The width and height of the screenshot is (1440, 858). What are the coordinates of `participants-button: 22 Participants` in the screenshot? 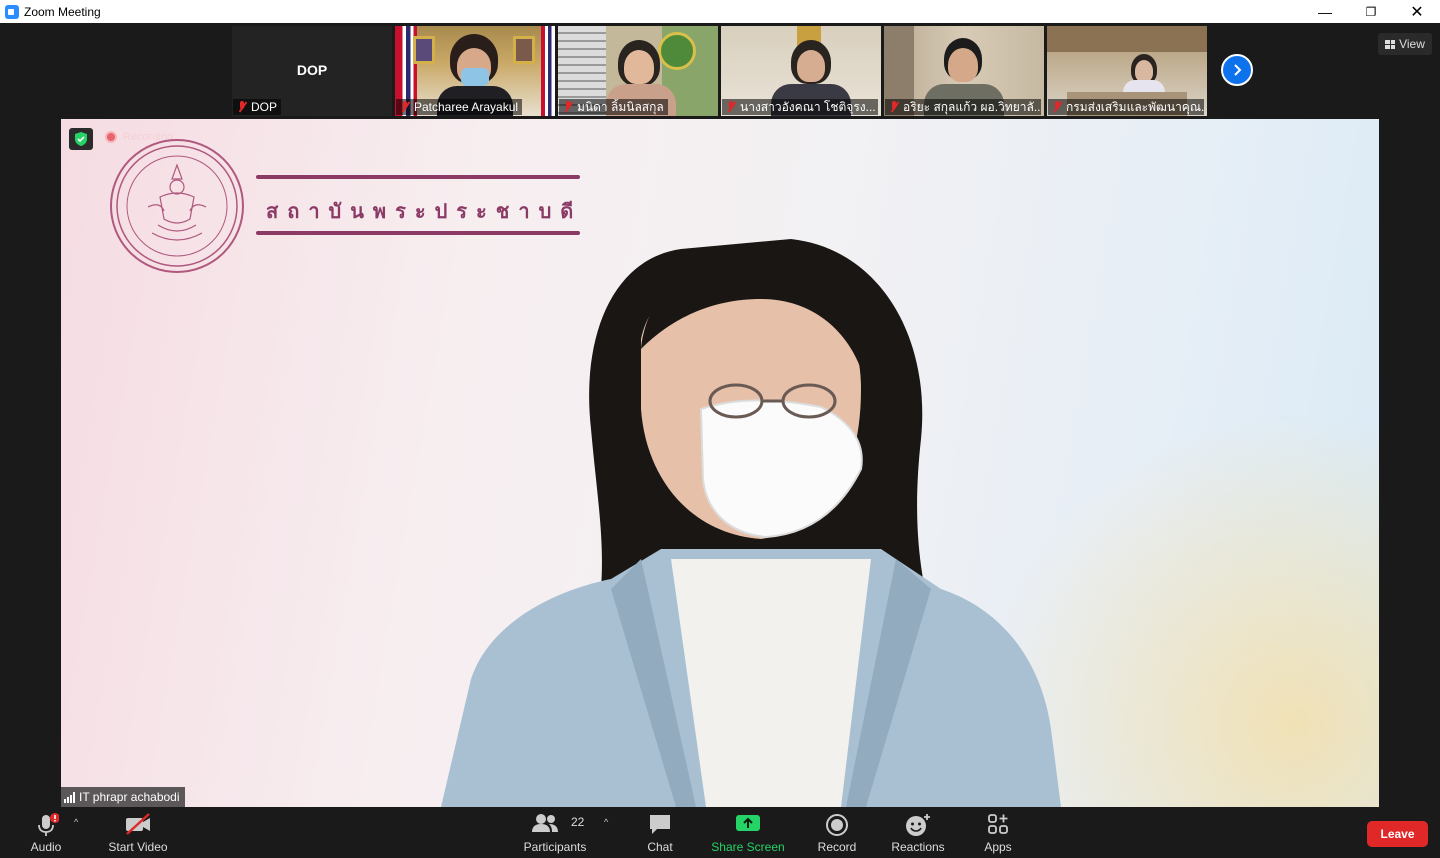 It's located at (555, 832).